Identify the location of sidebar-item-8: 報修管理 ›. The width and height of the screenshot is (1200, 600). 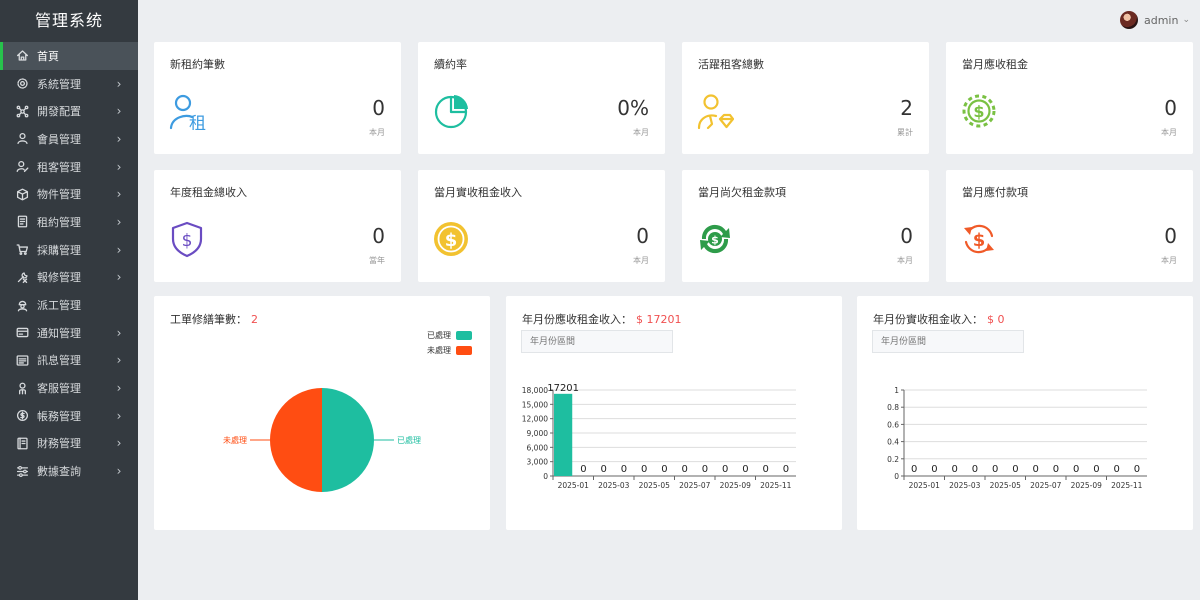
(69, 278).